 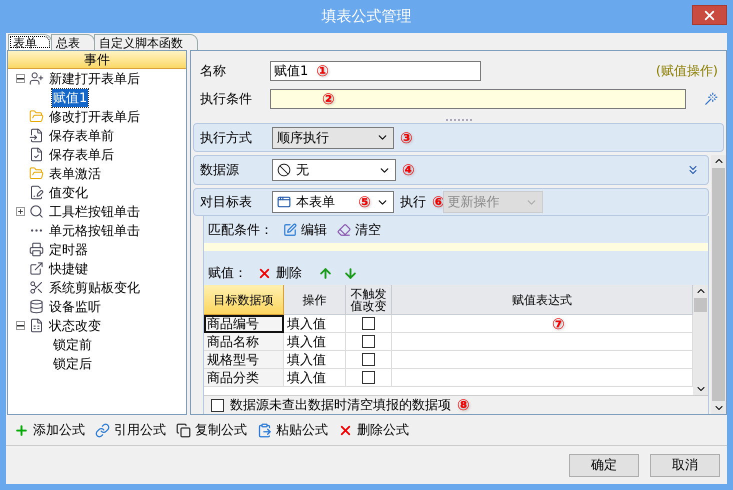 What do you see at coordinates (226, 99) in the screenshot?
I see `field-label: 执行条件` at bounding box center [226, 99].